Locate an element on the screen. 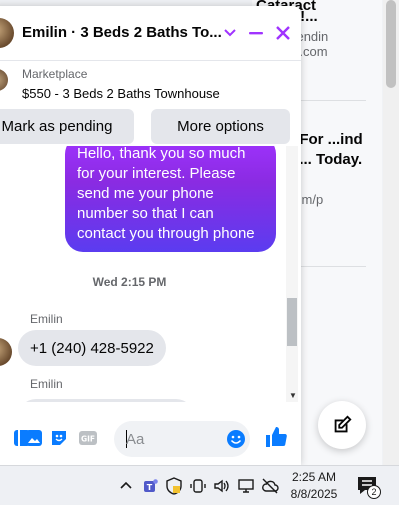  mark-as-pending-button: Mark as pending is located at coordinates (67, 126).